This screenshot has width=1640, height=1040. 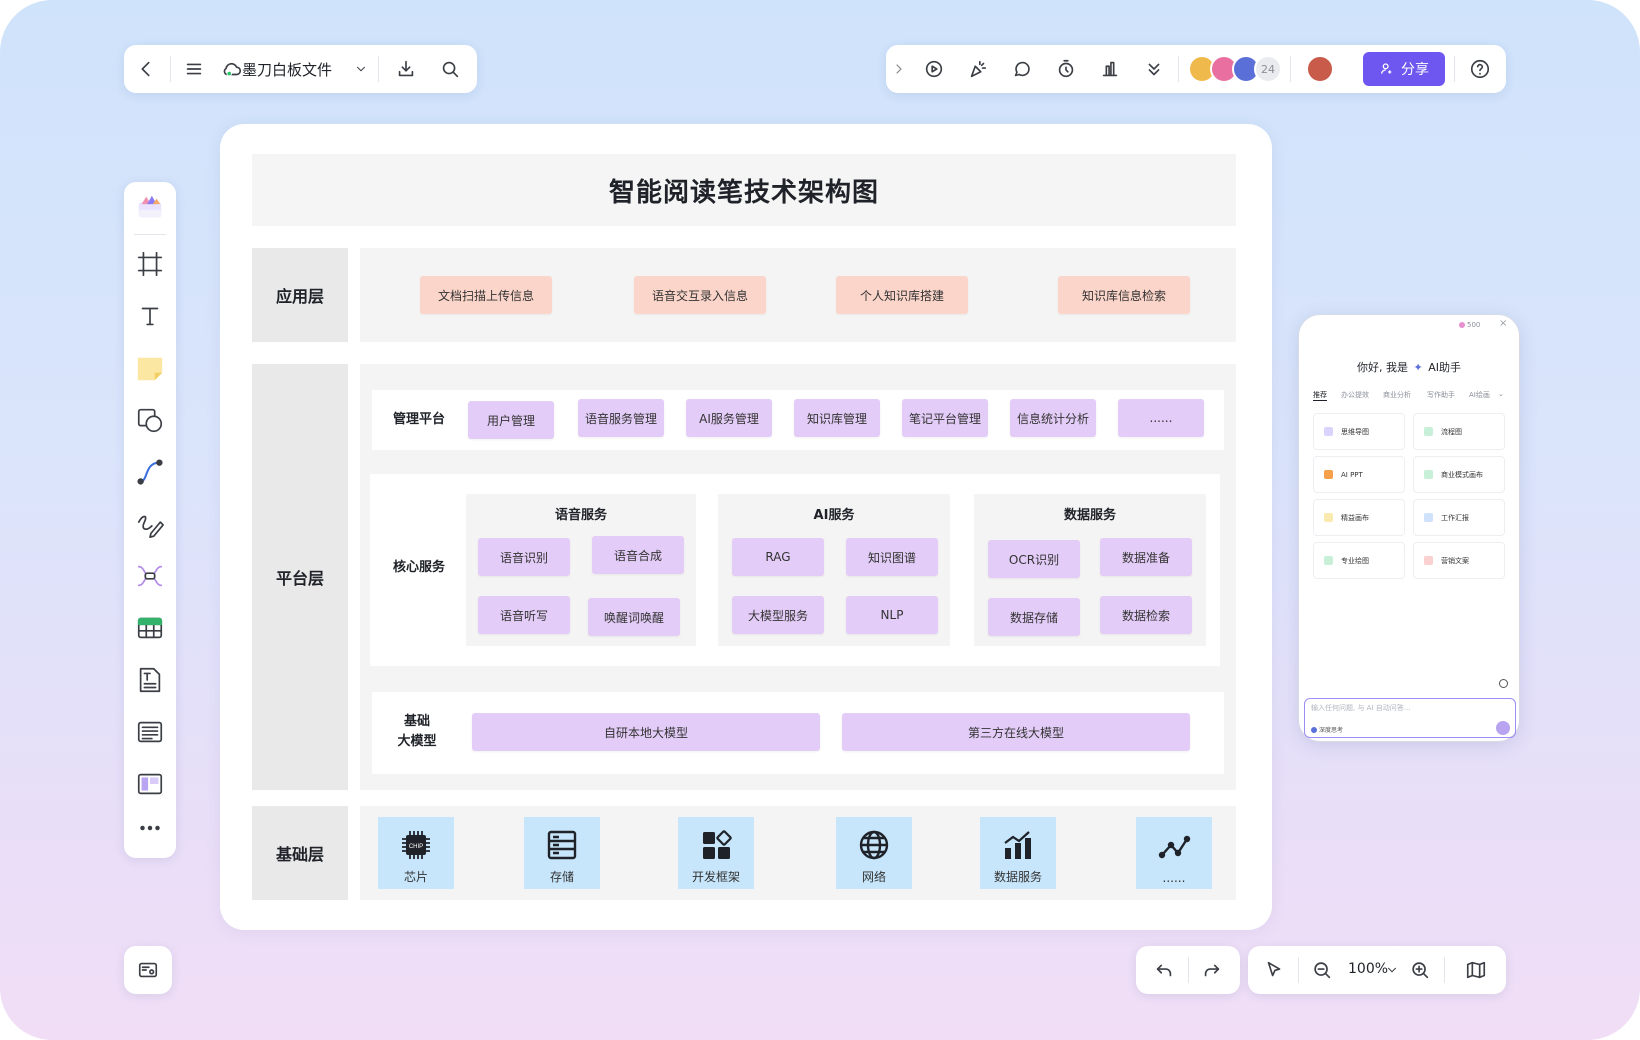 What do you see at coordinates (150, 524) in the screenshot?
I see `pen-icon` at bounding box center [150, 524].